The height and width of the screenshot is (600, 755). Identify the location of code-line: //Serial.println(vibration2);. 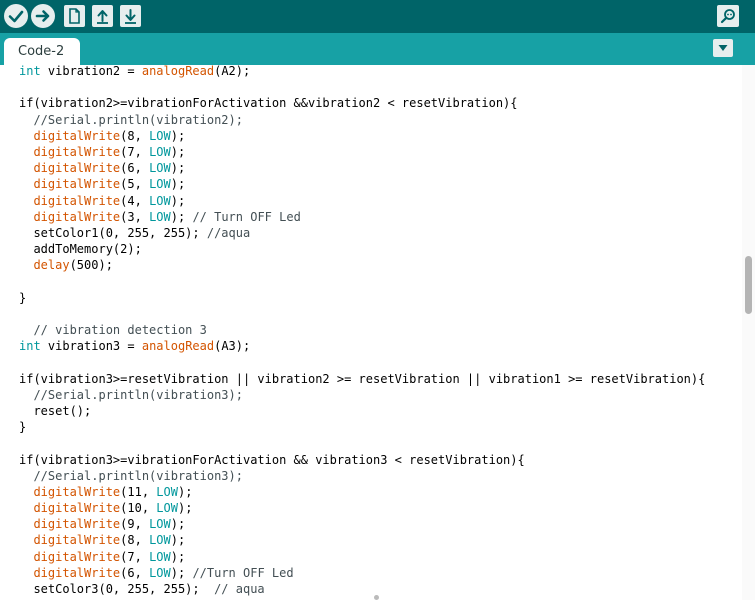
(362, 120).